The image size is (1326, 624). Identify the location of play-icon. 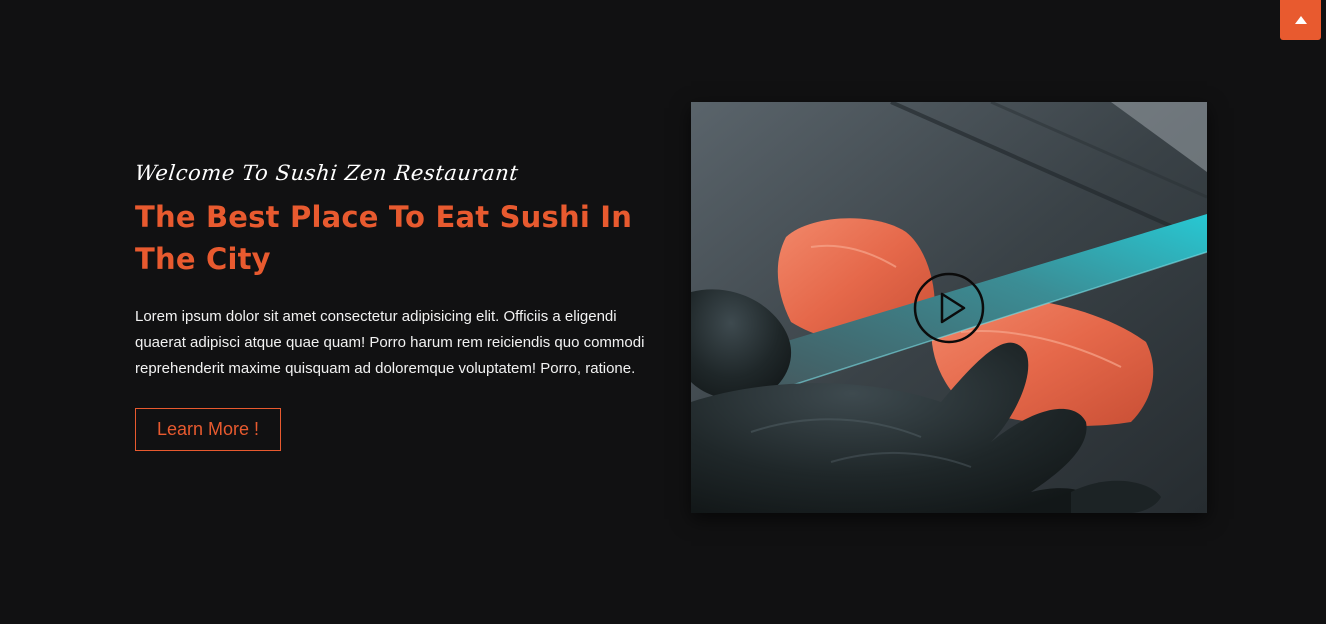
(949, 308).